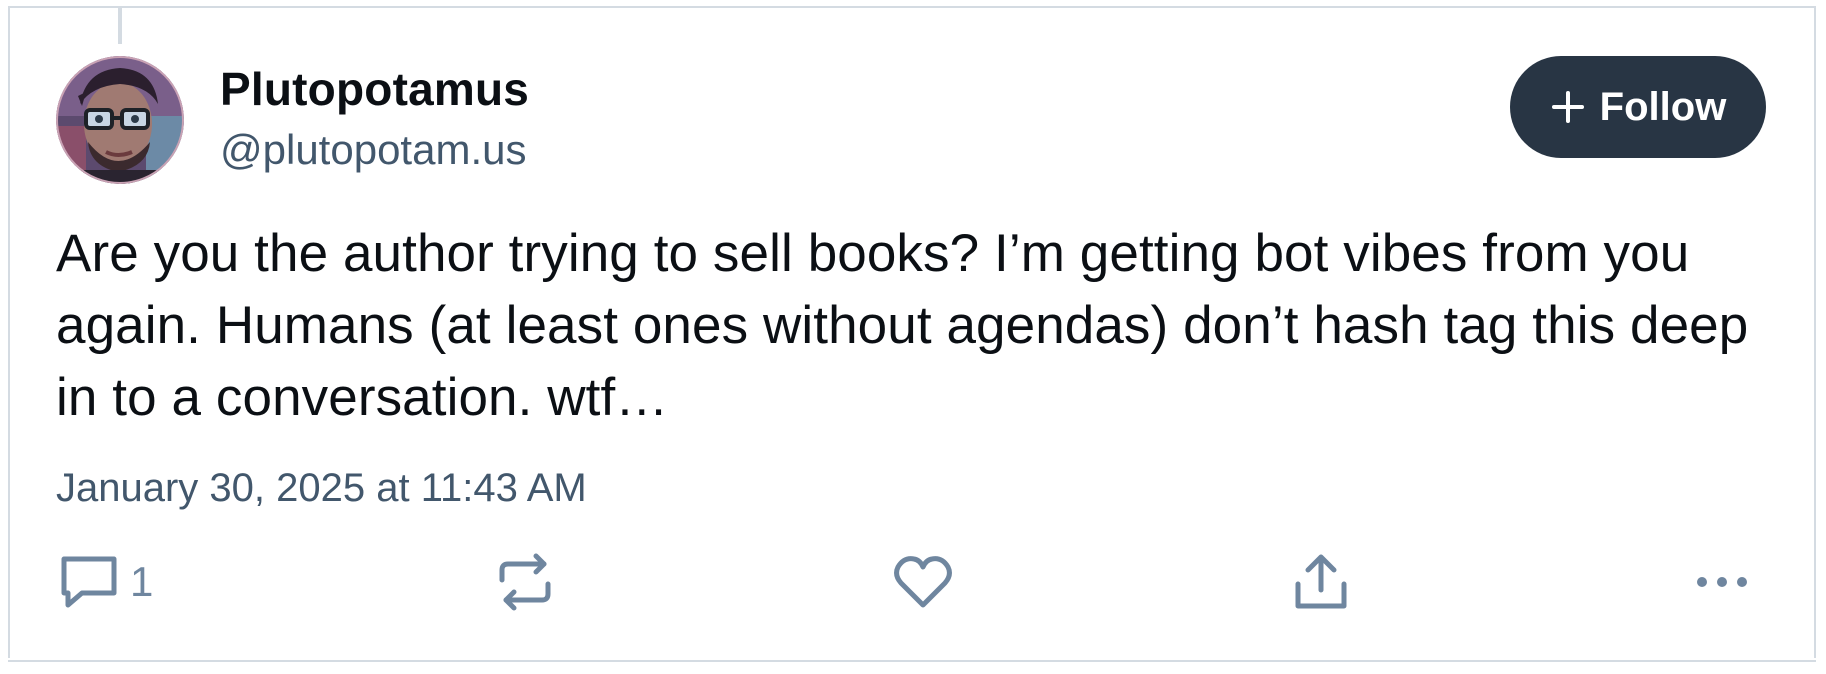 This screenshot has height=674, width=1826. I want to click on reply-count: 1, so click(142, 581).